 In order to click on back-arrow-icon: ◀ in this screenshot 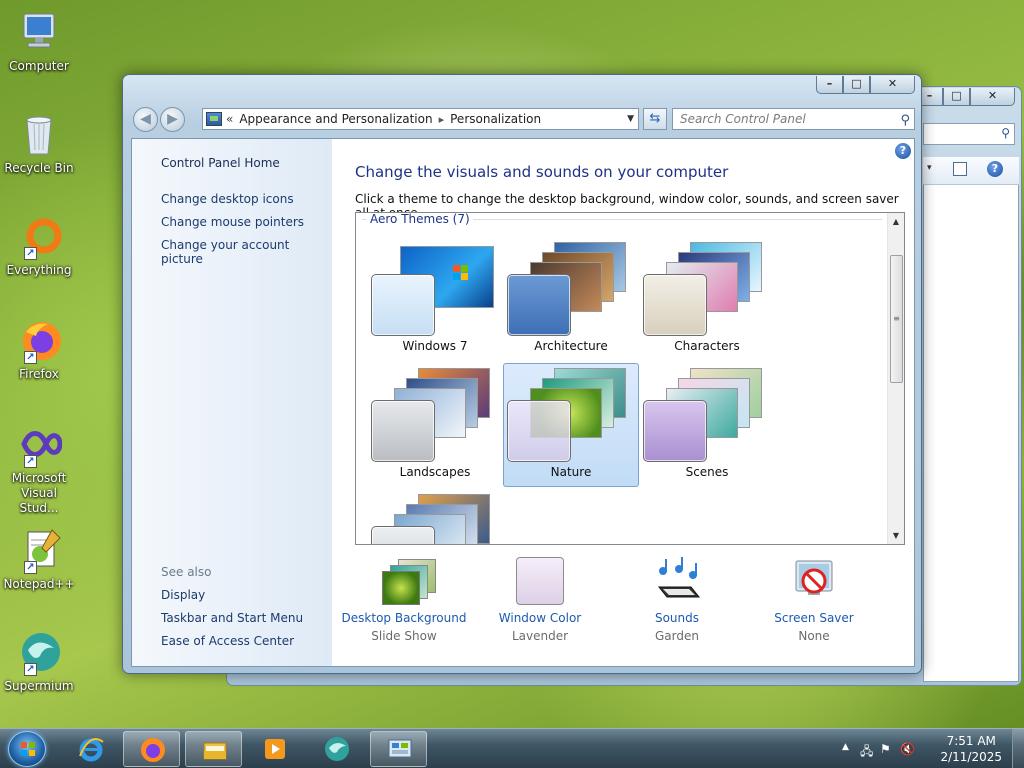, I will do `click(145, 119)`.